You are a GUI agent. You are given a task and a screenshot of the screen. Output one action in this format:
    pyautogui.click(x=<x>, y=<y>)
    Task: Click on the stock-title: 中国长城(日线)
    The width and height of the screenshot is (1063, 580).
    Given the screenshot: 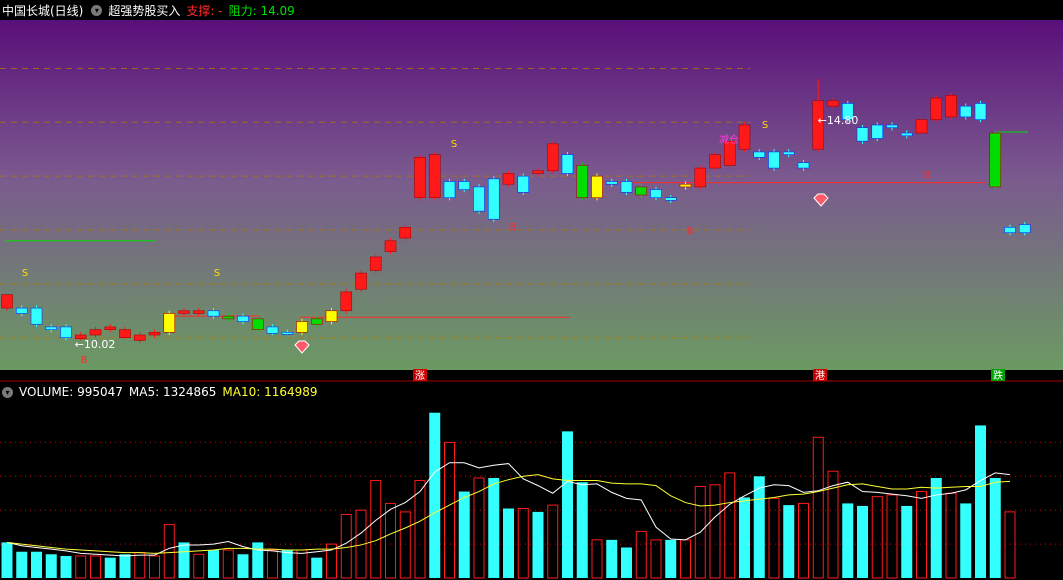 What is the action you would take?
    pyautogui.click(x=42, y=10)
    